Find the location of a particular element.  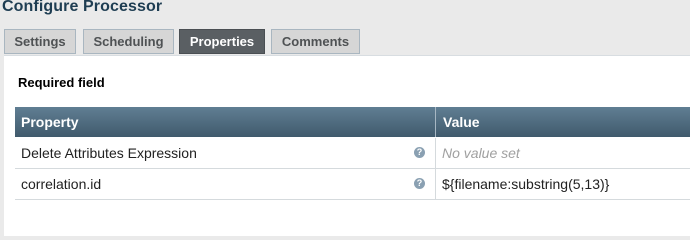

required-field-label: Required field is located at coordinates (61, 82).